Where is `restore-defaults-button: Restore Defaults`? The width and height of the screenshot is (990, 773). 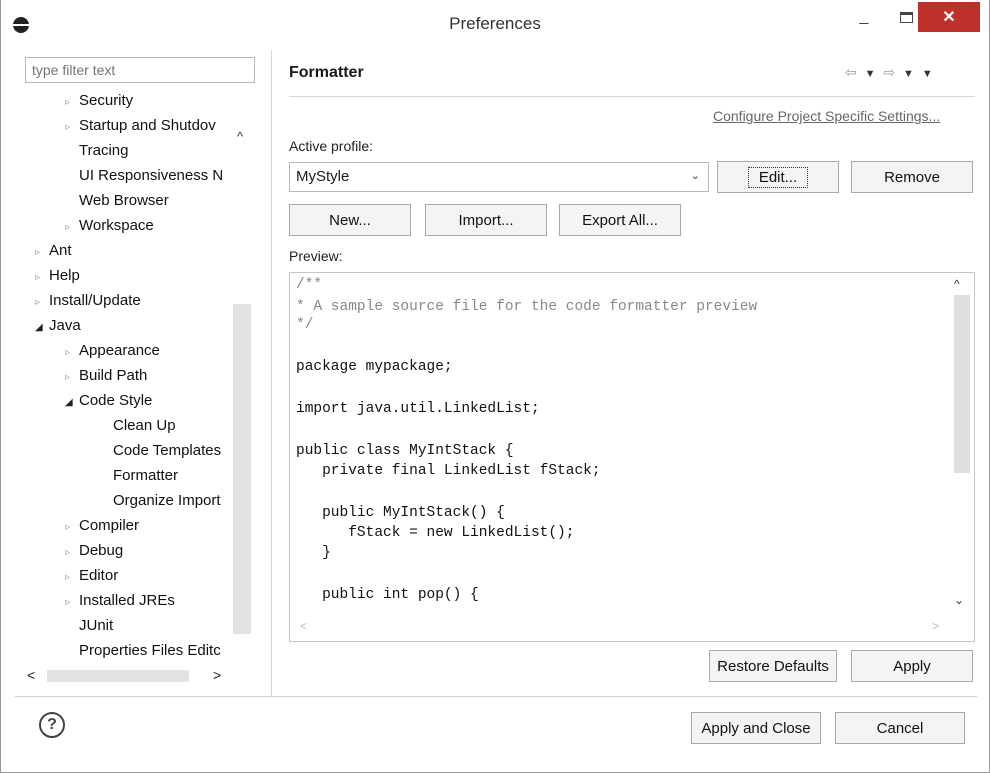
restore-defaults-button: Restore Defaults is located at coordinates (773, 666).